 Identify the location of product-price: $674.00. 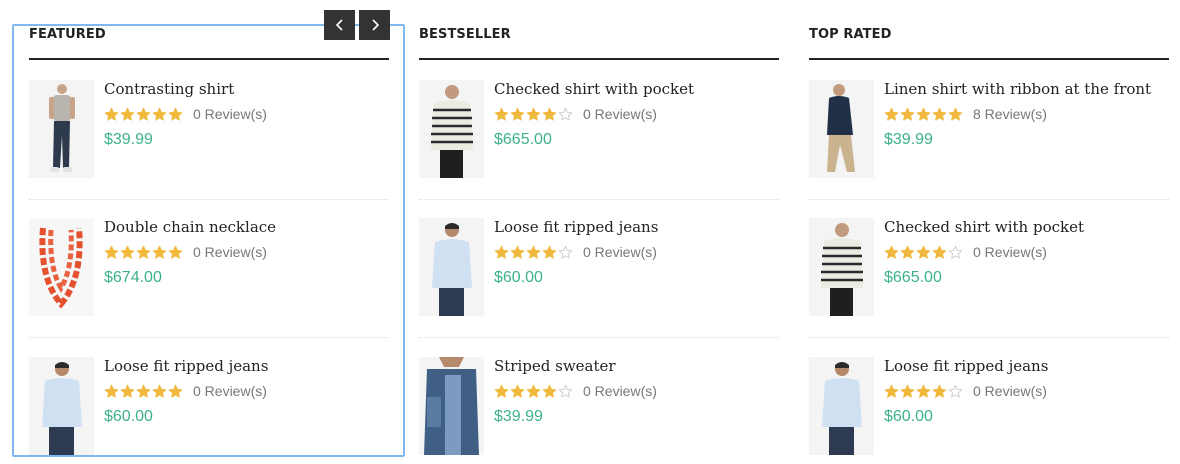
(133, 277).